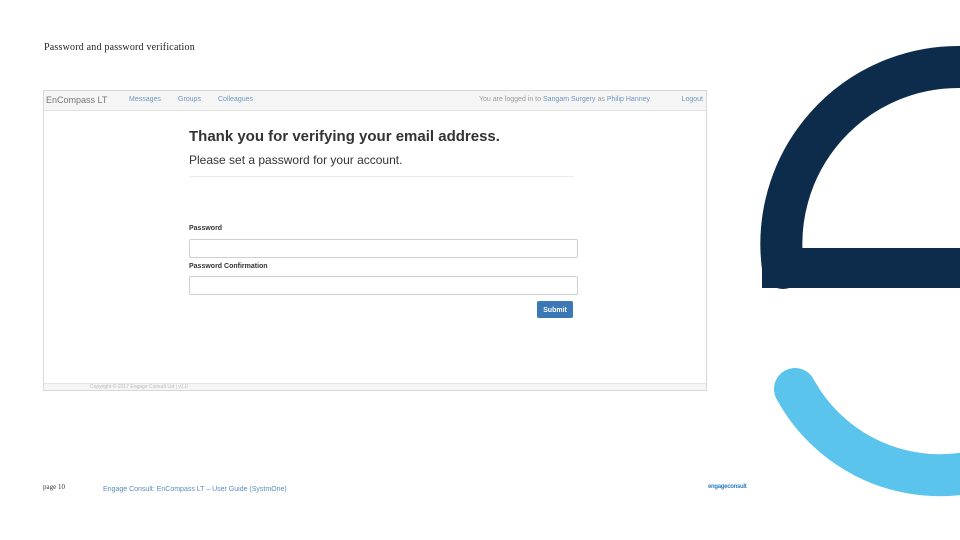  Describe the element at coordinates (727, 487) in the screenshot. I see `engage-consult-logo: engageconsult` at that location.